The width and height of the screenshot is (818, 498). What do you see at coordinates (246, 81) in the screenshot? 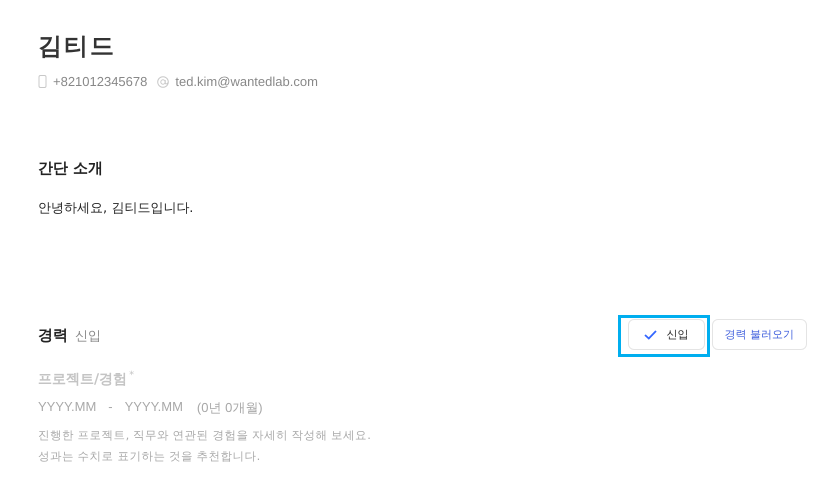
I see `email-address: ted.kim@wantedlab.com` at bounding box center [246, 81].